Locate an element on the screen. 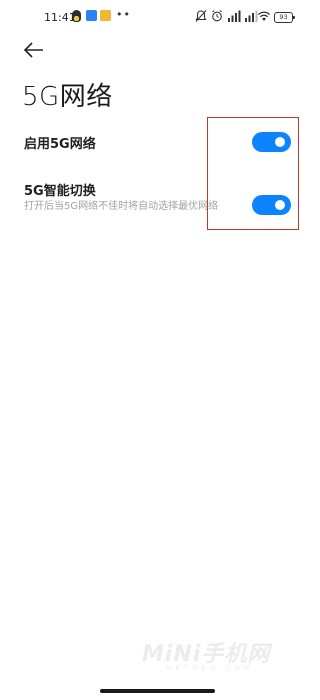  alarm-icon is located at coordinates (217, 16).